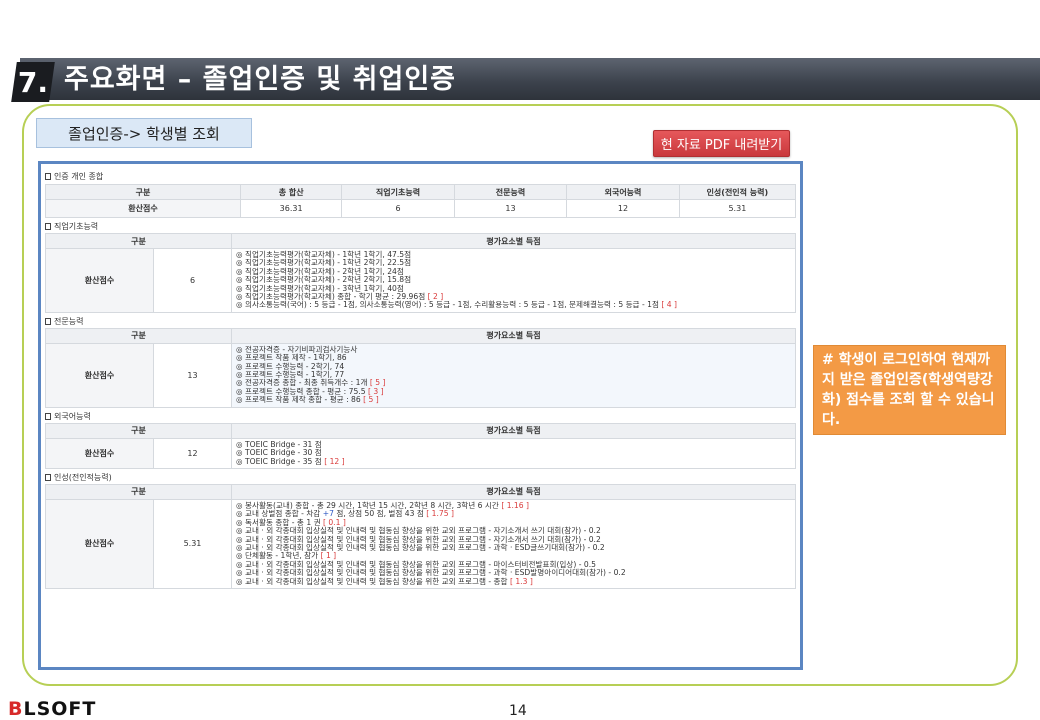  What do you see at coordinates (290, 461) in the screenshot?
I see `list-item: ◎ TOEIC Bridge - 35 점 [ 12 ]` at bounding box center [290, 461].